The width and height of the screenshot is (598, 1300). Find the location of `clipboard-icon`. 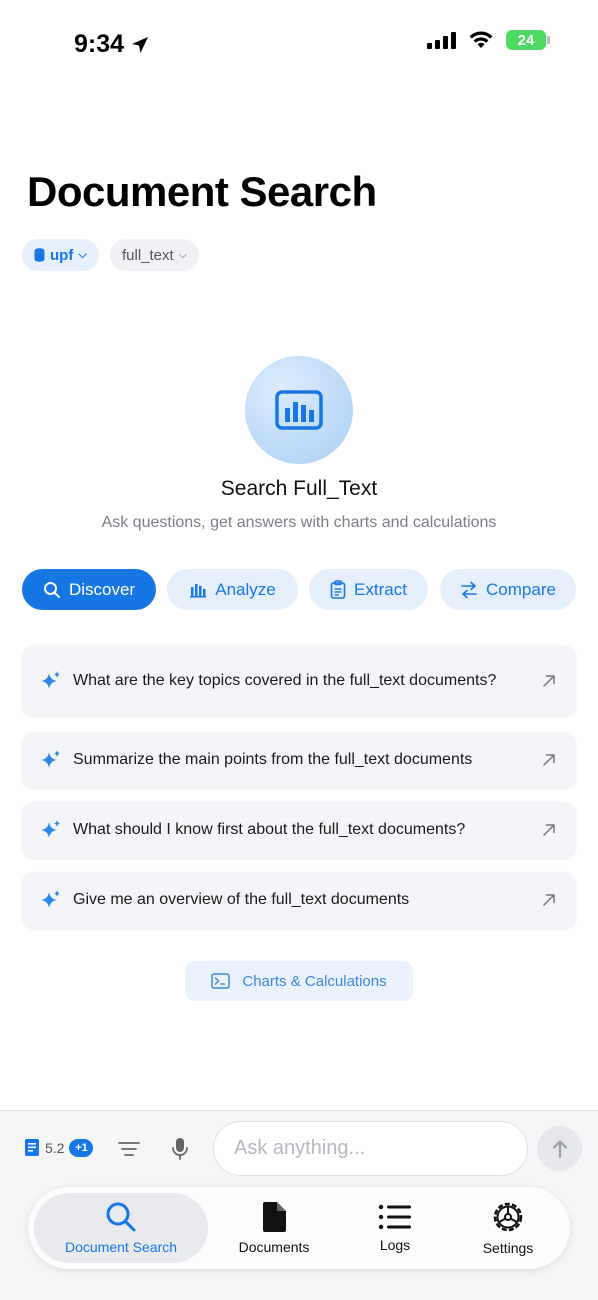

clipboard-icon is located at coordinates (338, 589).